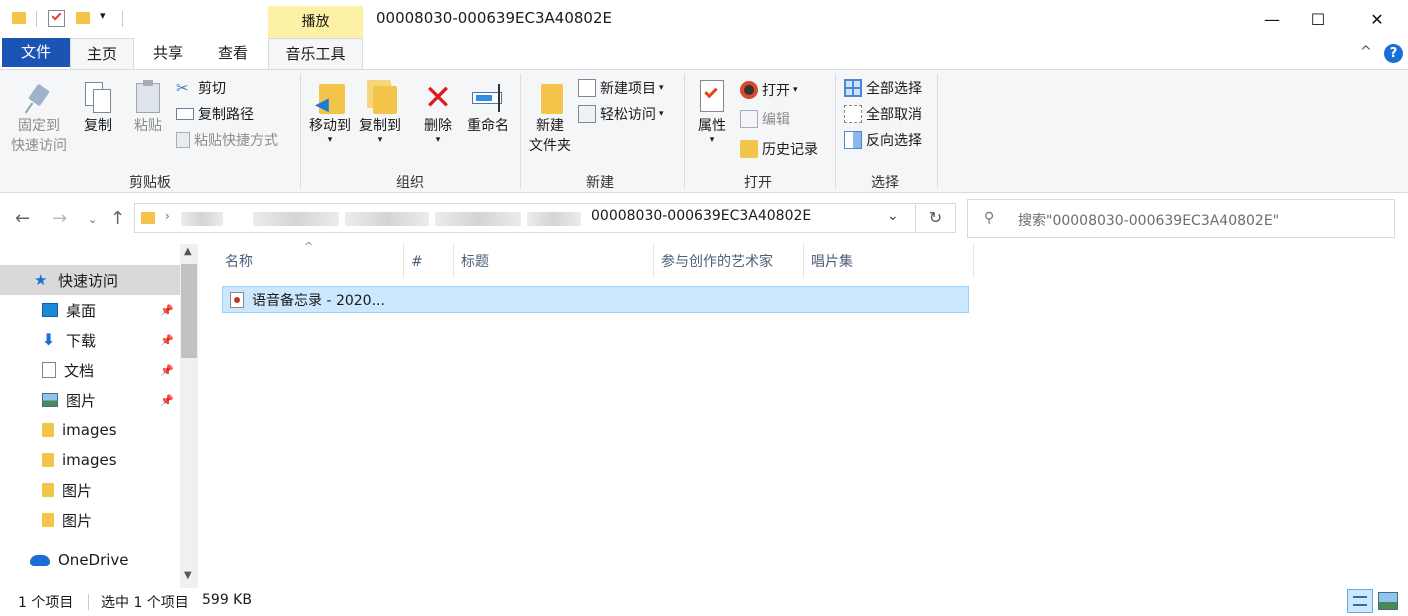 The image size is (1408, 616). Describe the element at coordinates (90, 280) in the screenshot. I see `sidebar-item-quick-access: ★ 快速访问` at that location.